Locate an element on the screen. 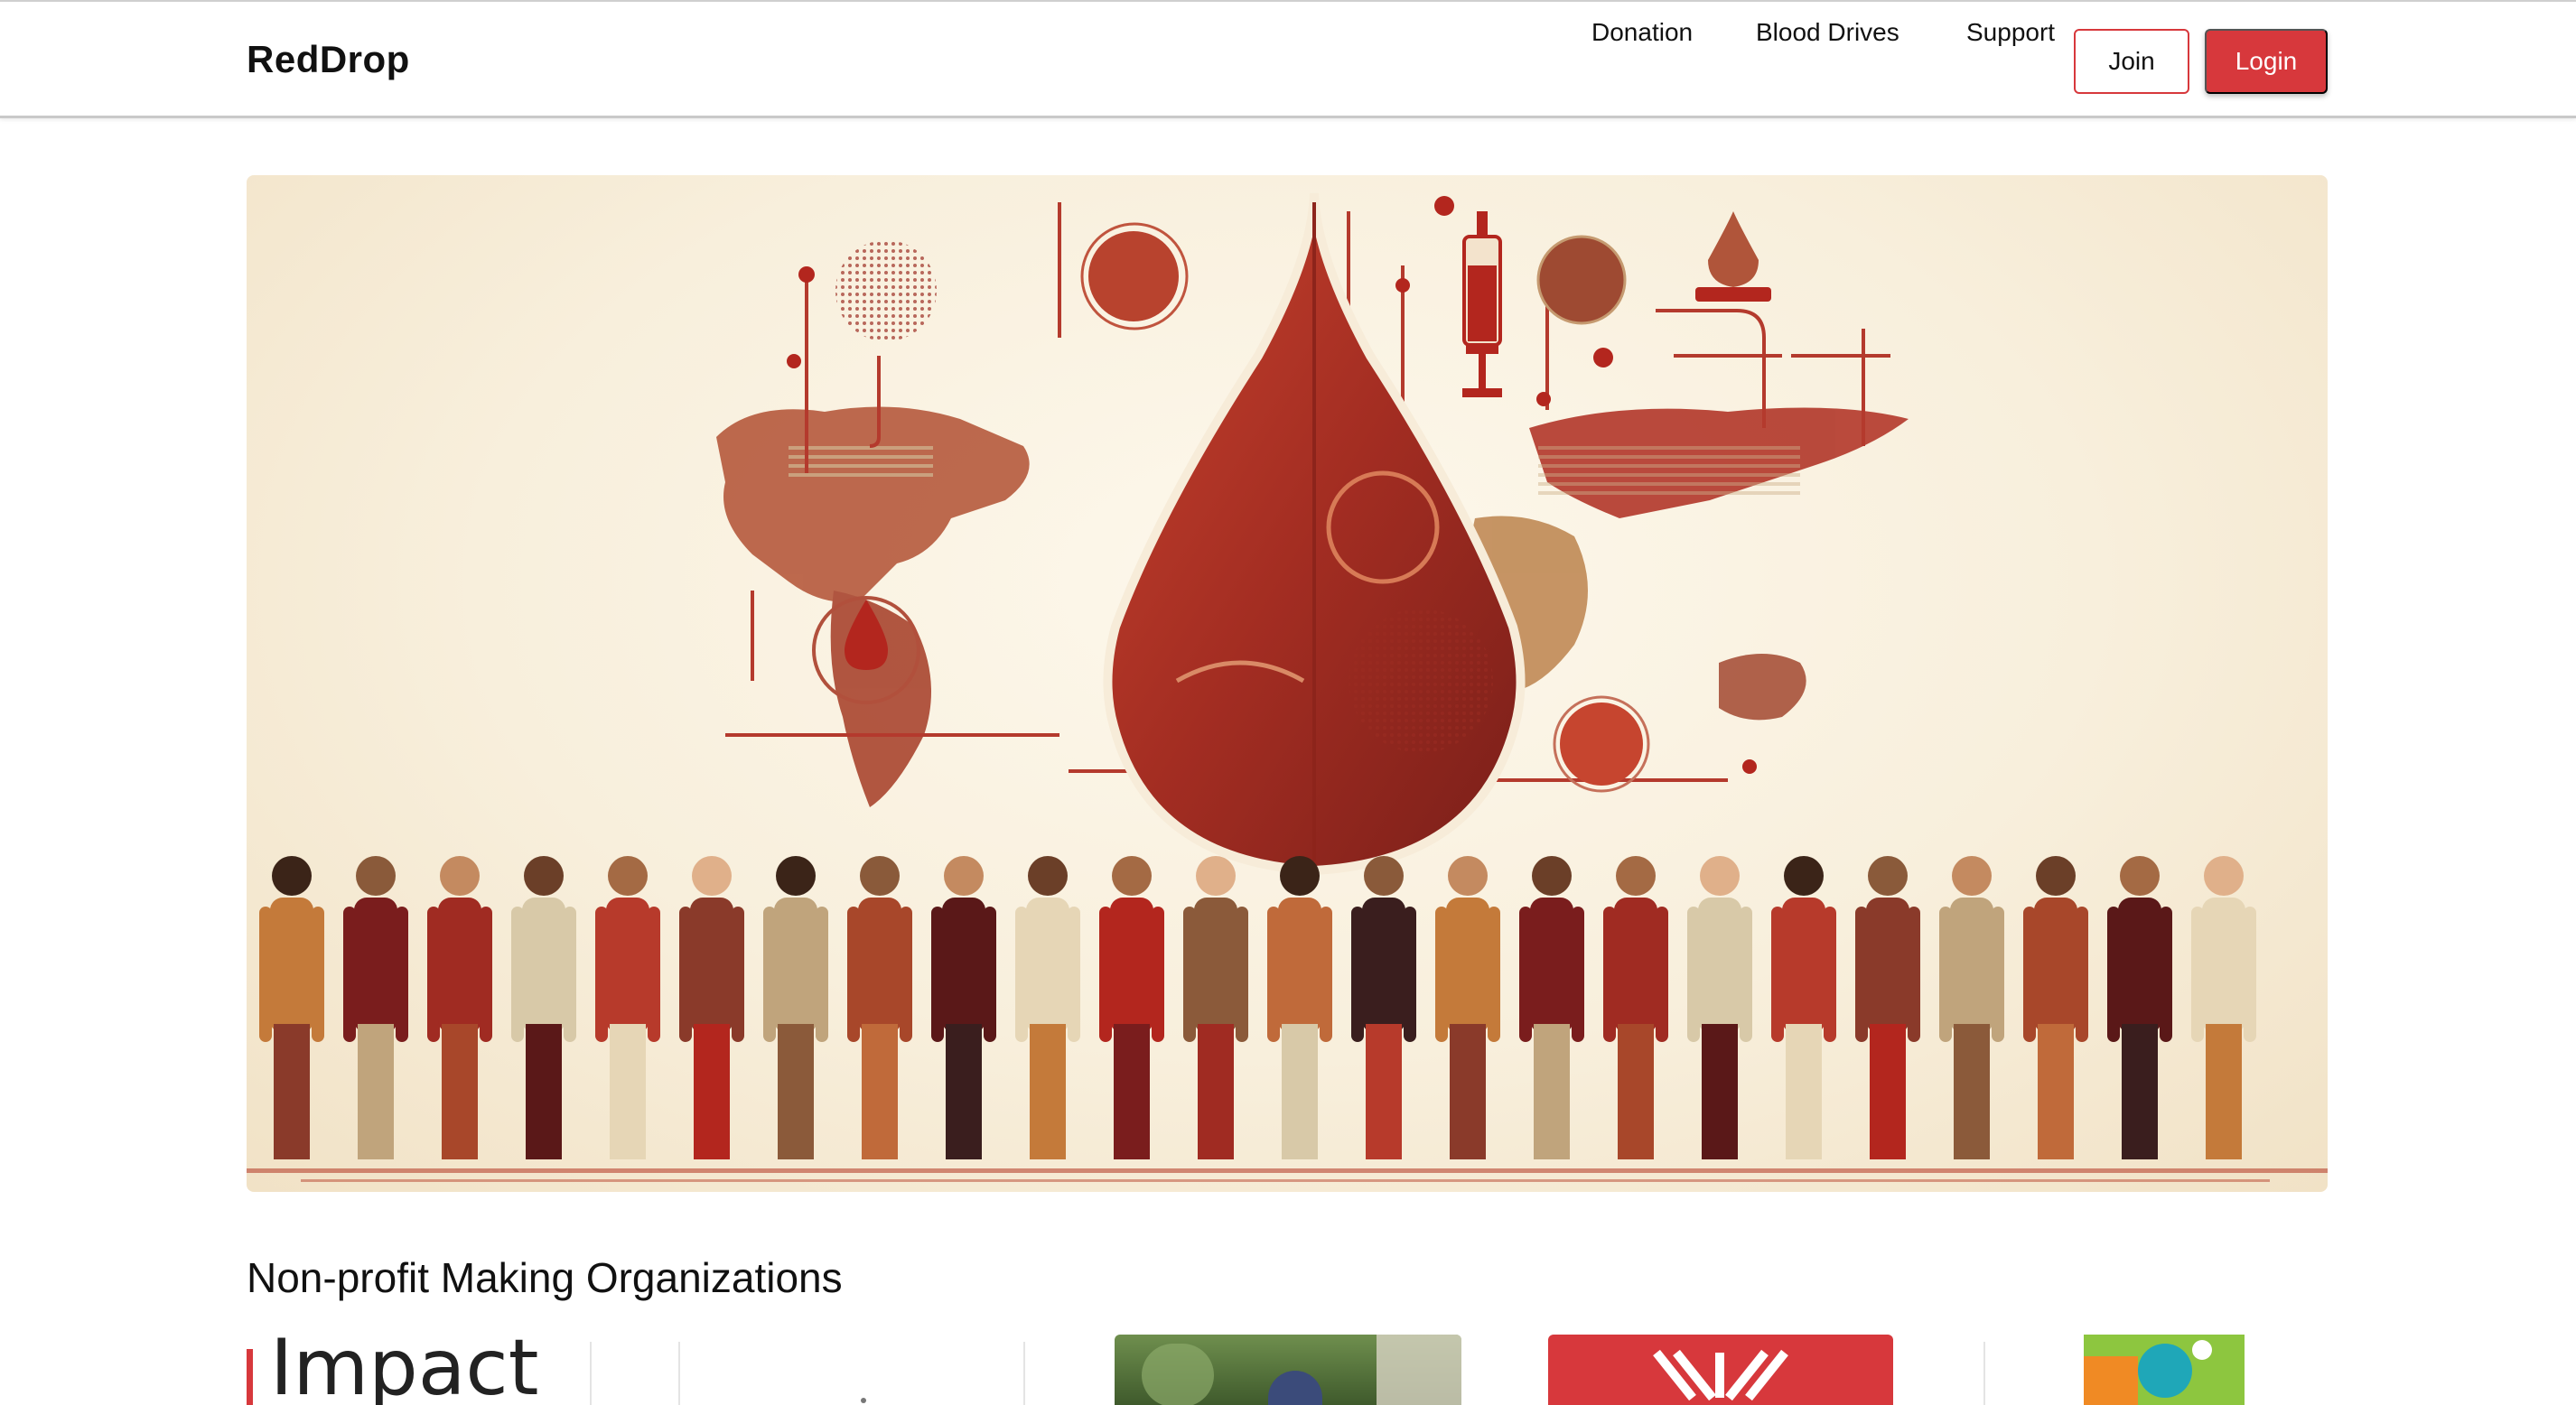  syringe-icon is located at coordinates (1482, 304).